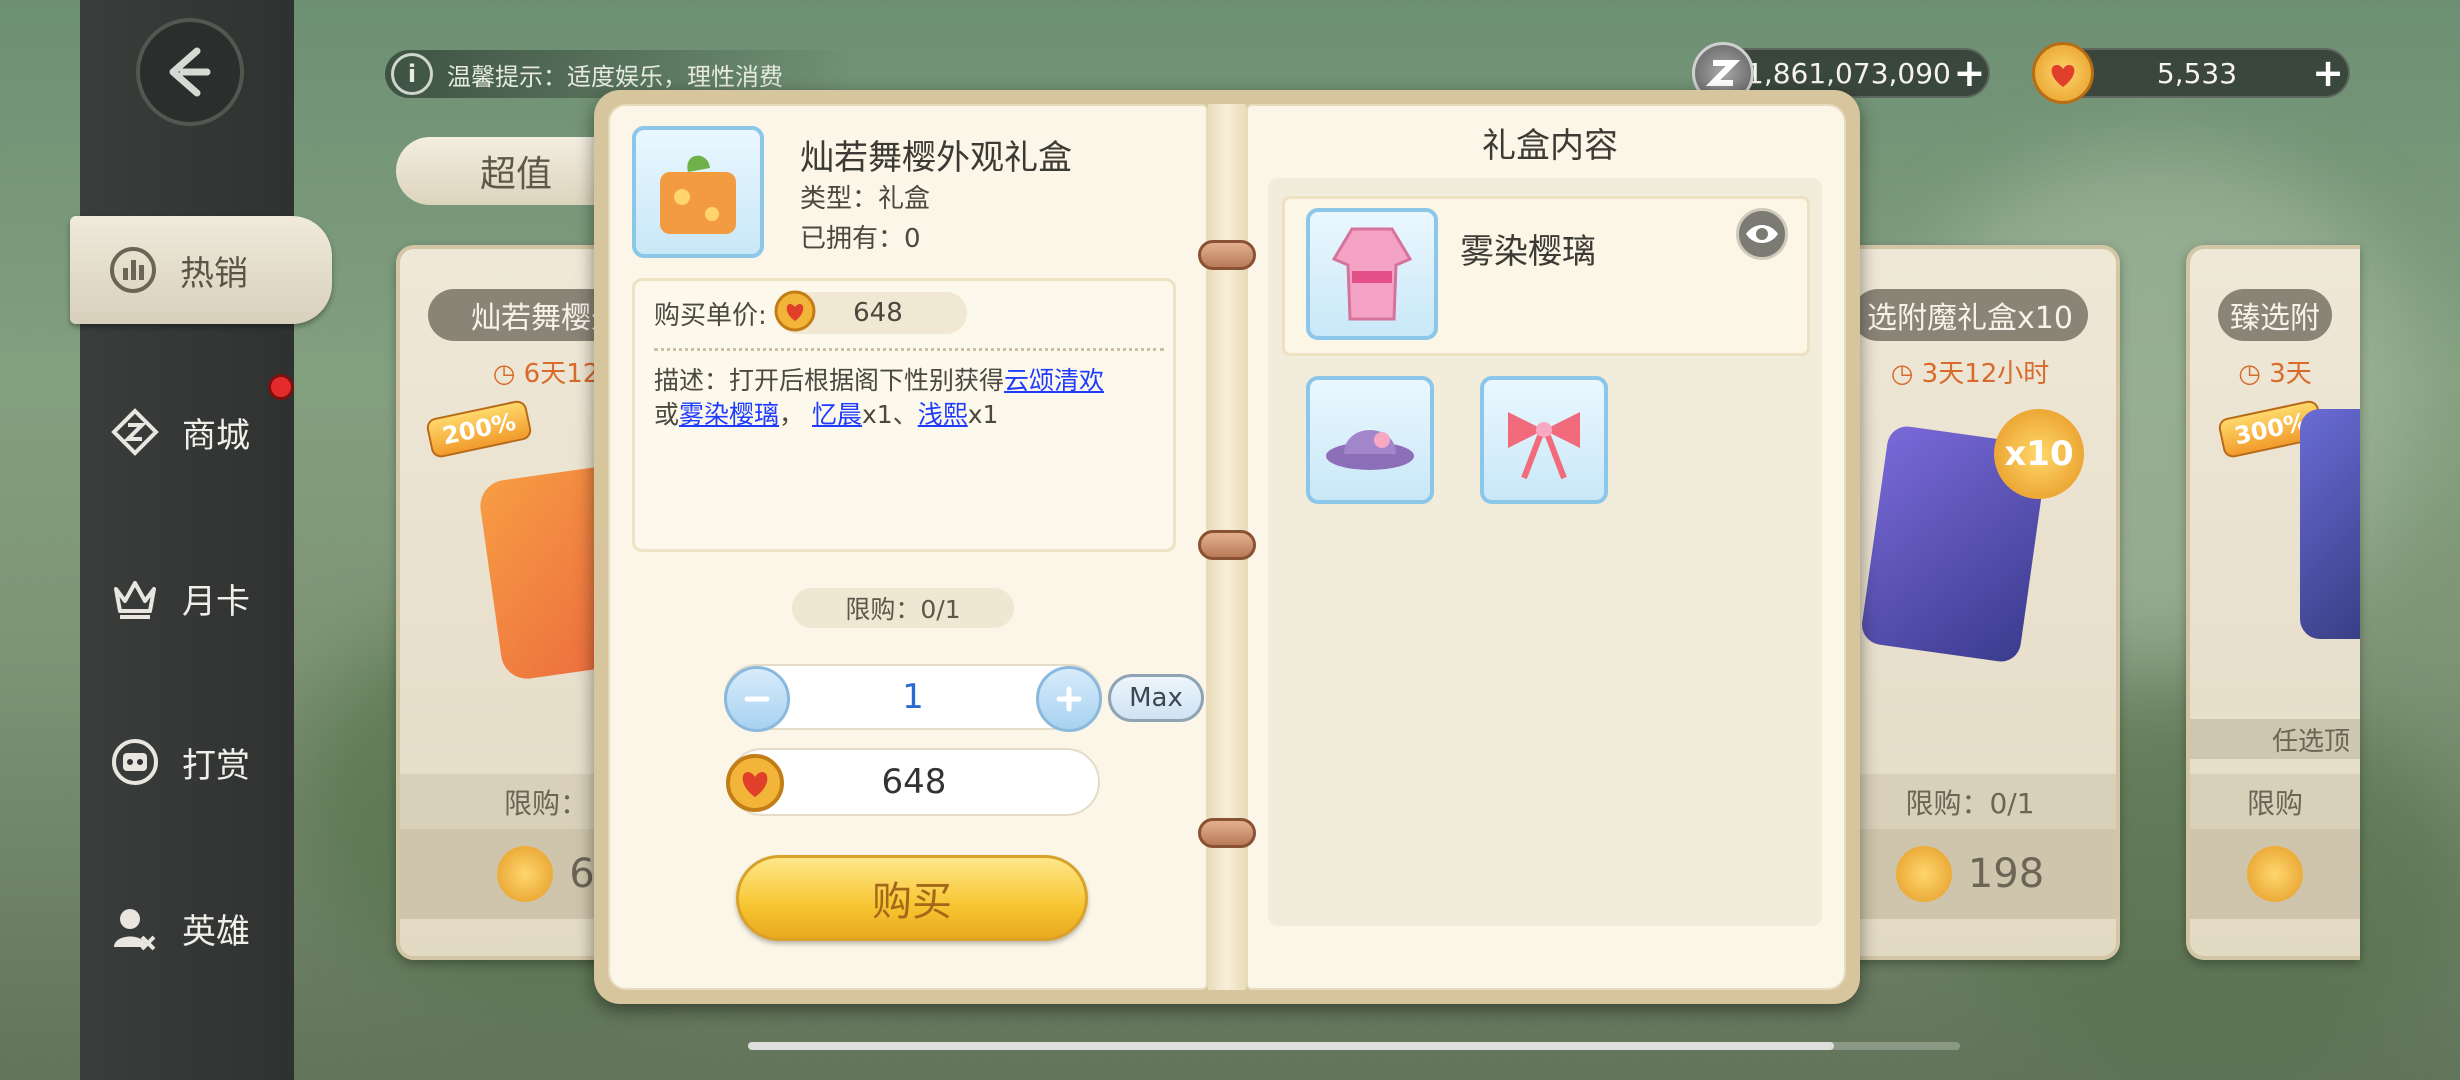  I want to click on sidebar-item-reward: 打赏, so click(187, 762).